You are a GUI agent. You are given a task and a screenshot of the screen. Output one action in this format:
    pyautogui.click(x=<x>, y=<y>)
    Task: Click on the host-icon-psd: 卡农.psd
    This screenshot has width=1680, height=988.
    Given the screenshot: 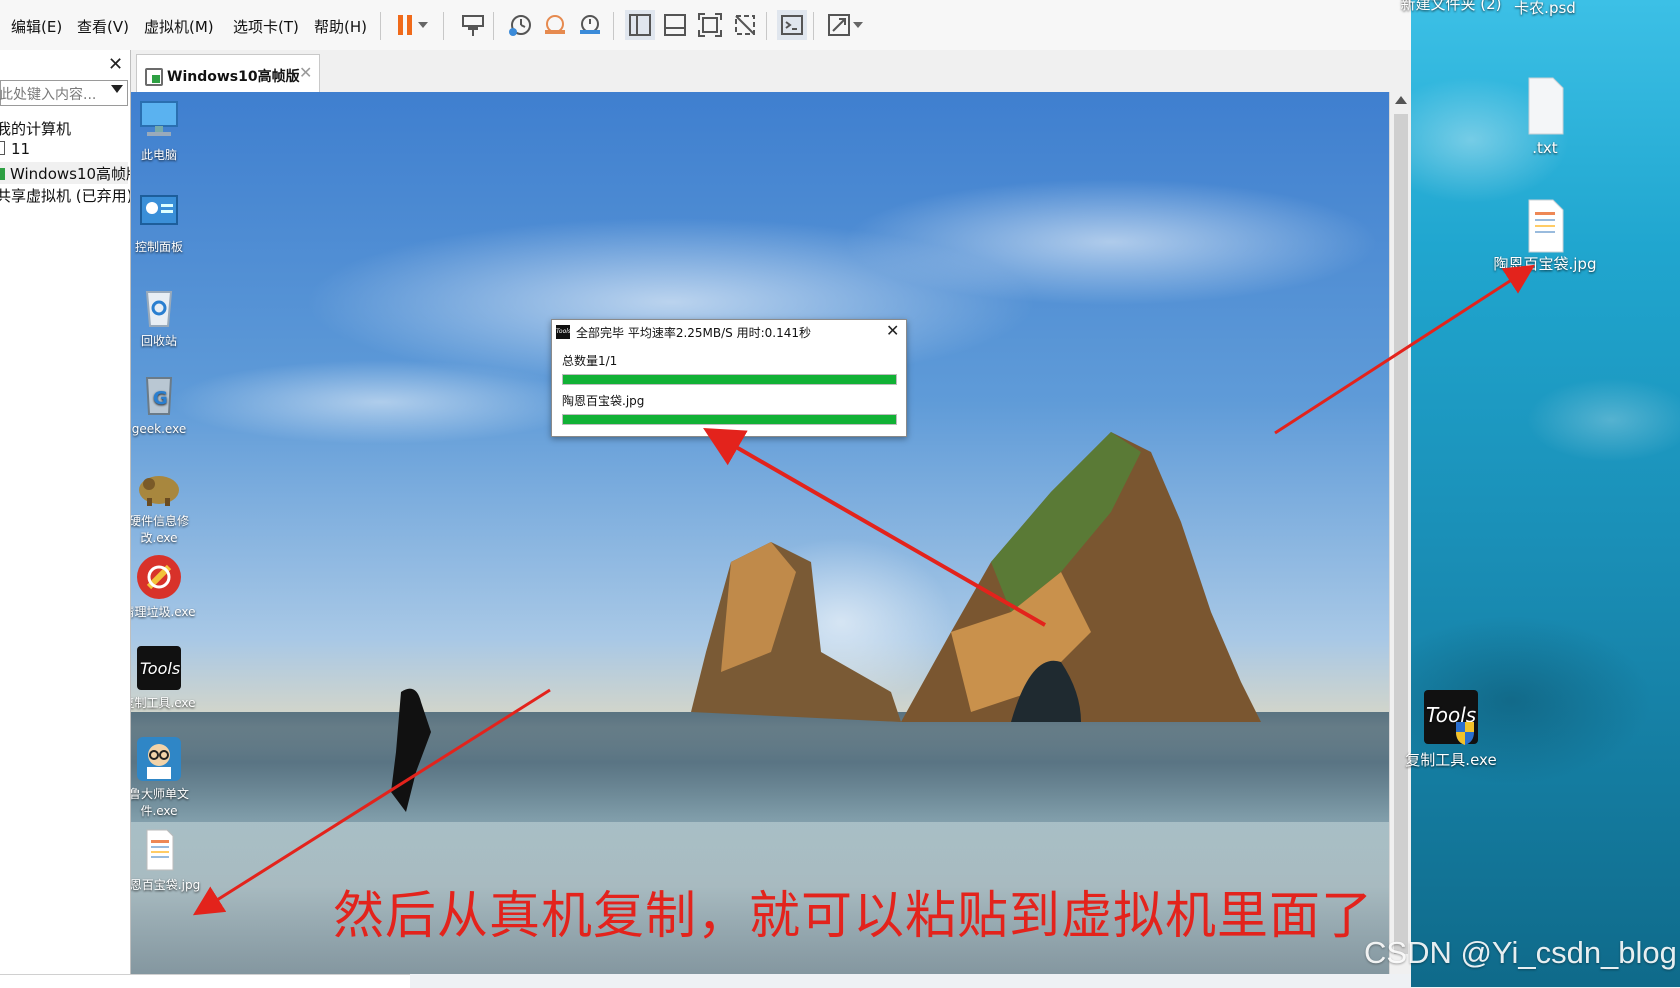 What is the action you would take?
    pyautogui.click(x=1545, y=9)
    